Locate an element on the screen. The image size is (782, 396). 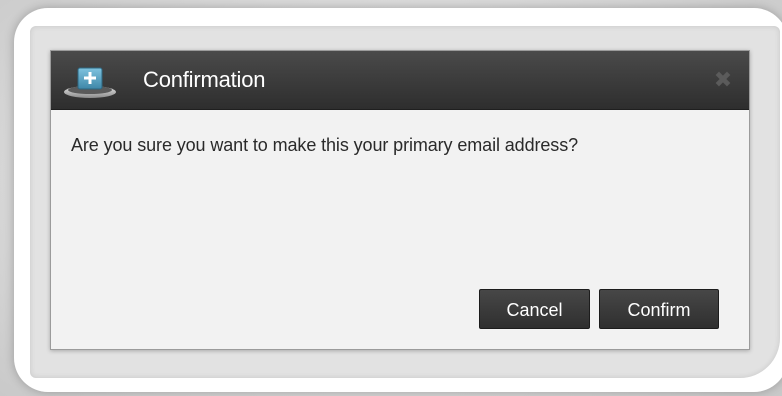
dialog-title: Confirmation is located at coordinates (204, 79).